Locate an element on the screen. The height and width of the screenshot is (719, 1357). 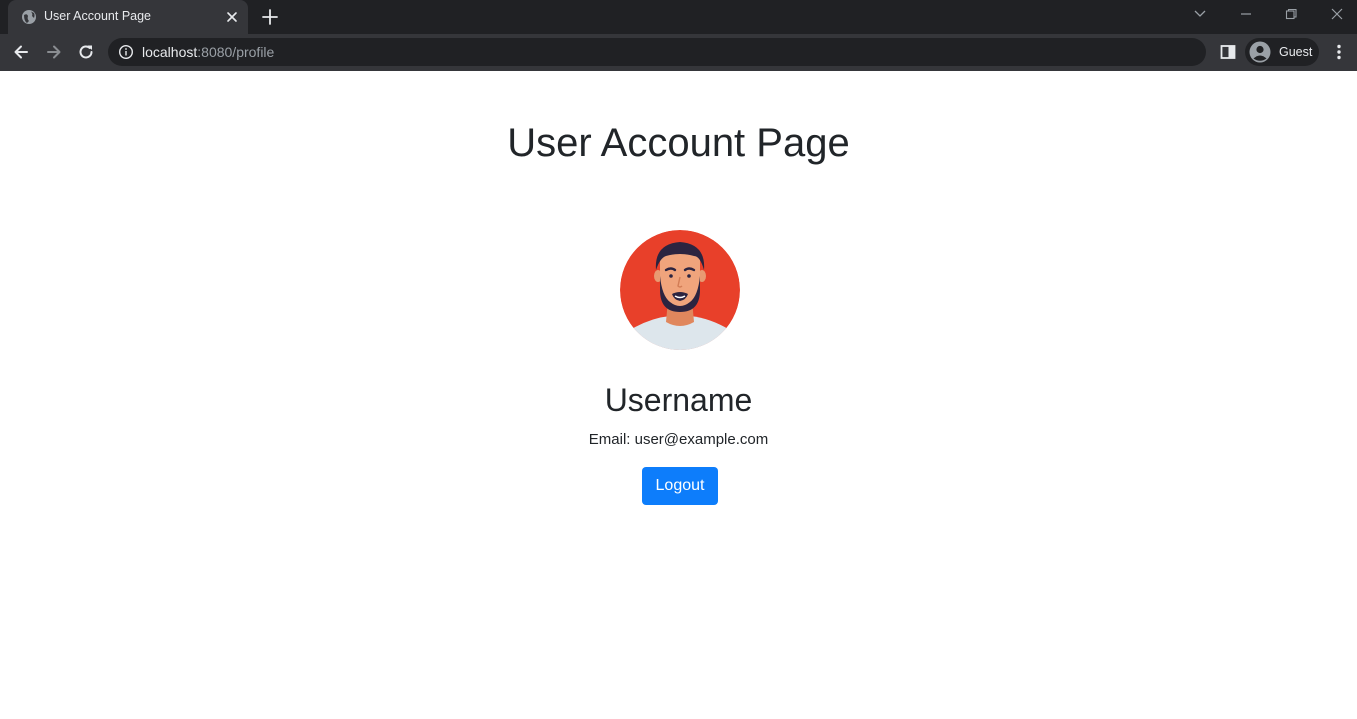
avatar is located at coordinates (680, 290).